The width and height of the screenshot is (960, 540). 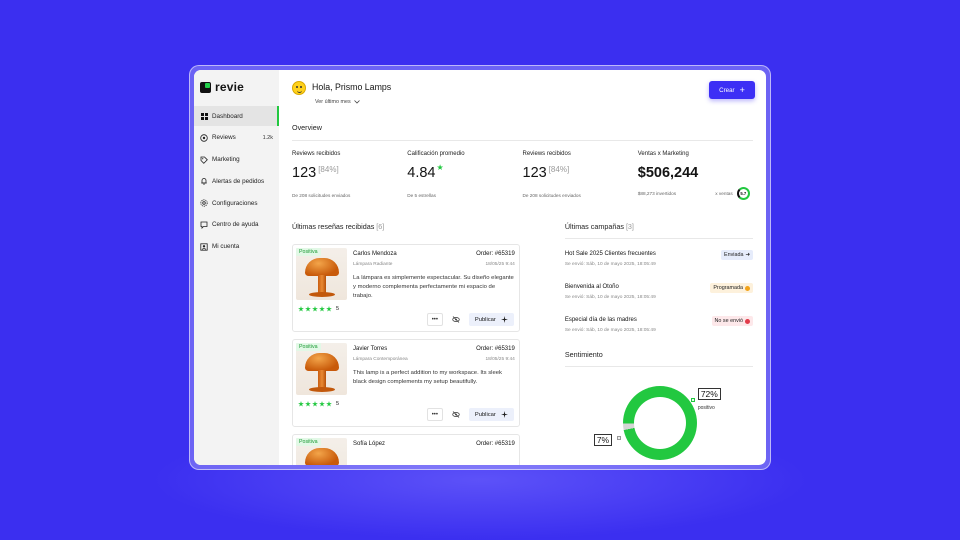 I want to click on sidebar-item-cuenta: Mi cuenta, so click(x=236, y=247).